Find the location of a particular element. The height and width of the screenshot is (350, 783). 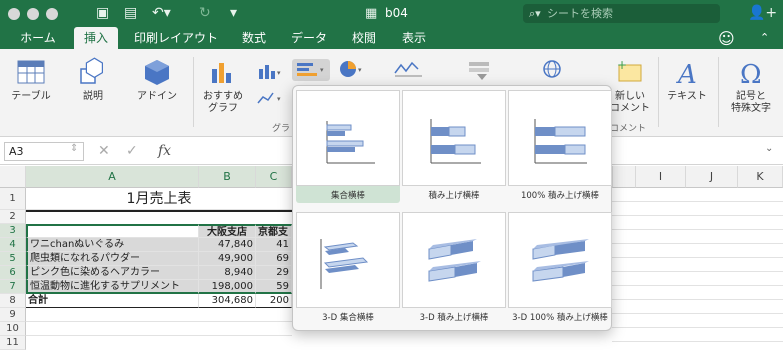

column-chart-icon: ▾ is located at coordinates (270, 72).